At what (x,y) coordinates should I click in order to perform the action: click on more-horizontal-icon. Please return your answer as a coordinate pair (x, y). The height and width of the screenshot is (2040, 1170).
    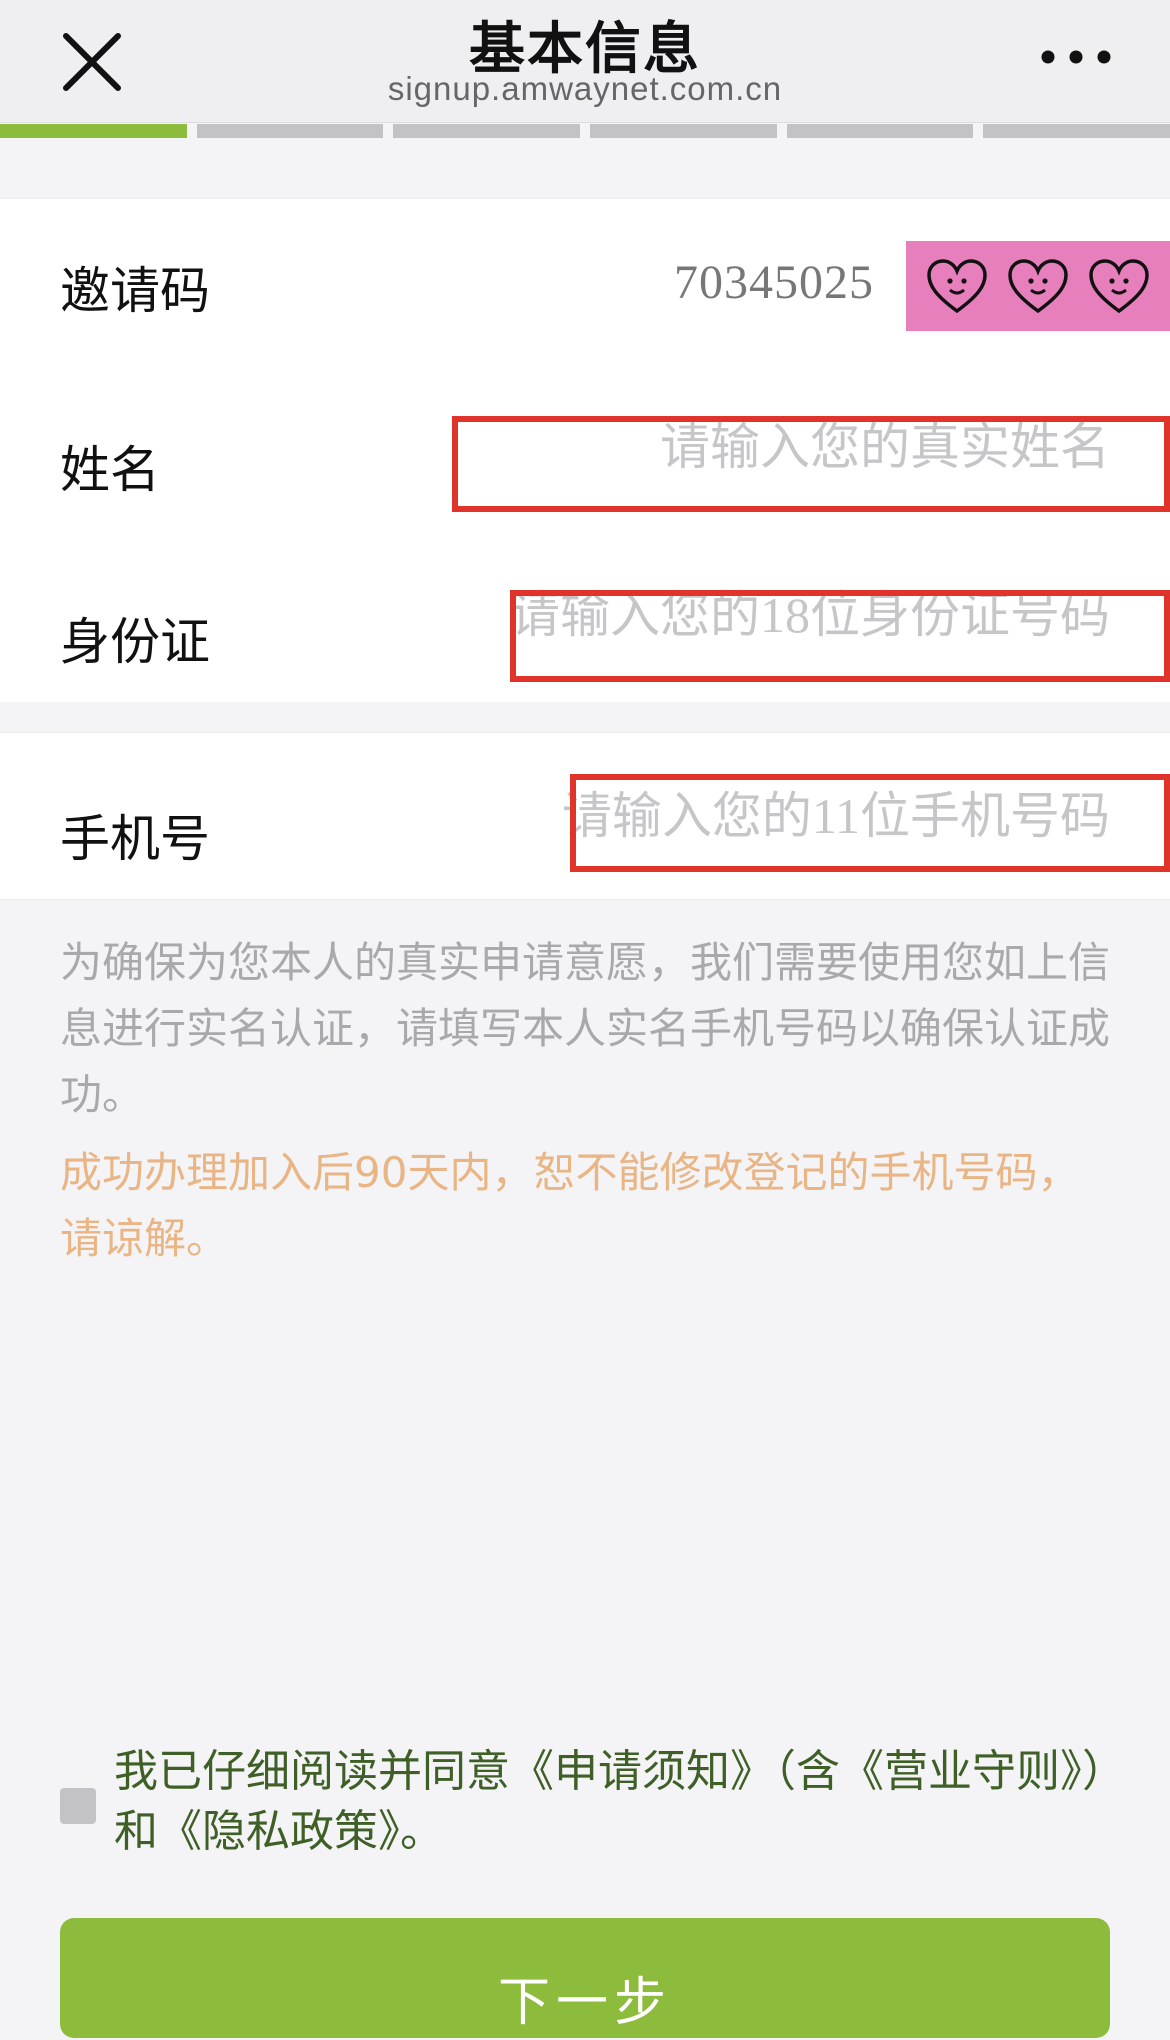
    Looking at the image, I should click on (1076, 57).